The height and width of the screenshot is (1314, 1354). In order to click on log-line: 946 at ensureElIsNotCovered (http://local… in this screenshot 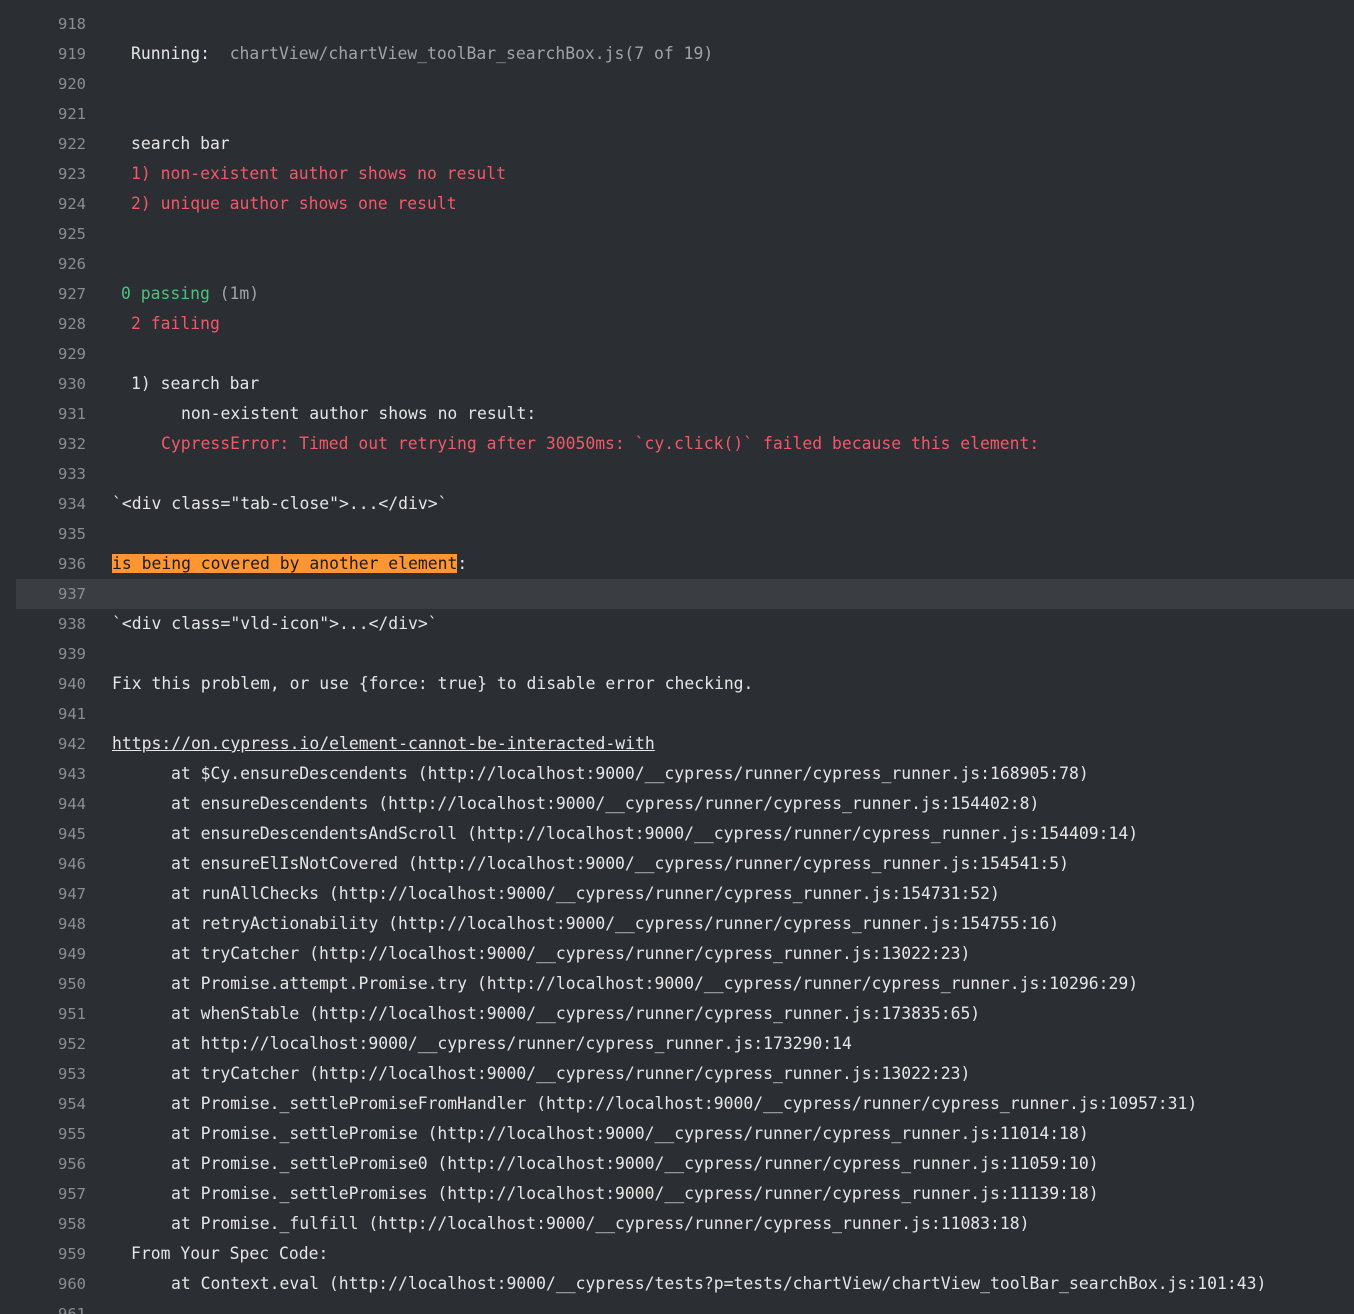, I will do `click(677, 864)`.